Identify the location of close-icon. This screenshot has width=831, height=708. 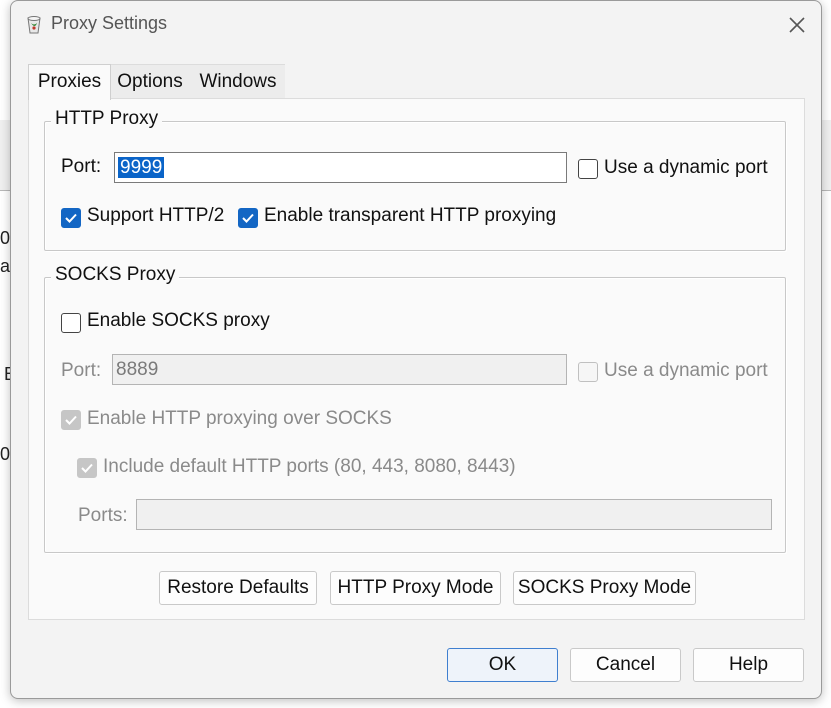
(797, 25).